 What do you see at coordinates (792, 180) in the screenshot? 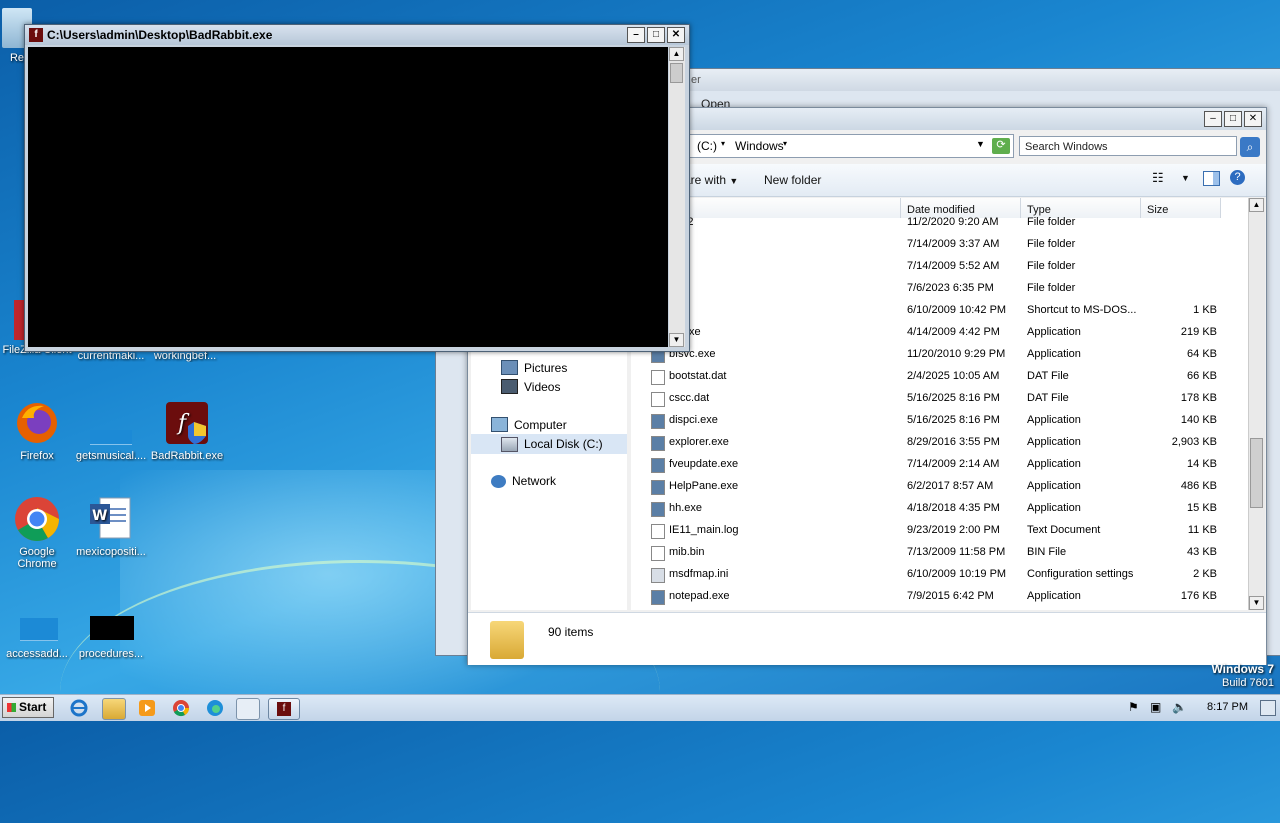
I see `new-folder-button: New folder` at bounding box center [792, 180].